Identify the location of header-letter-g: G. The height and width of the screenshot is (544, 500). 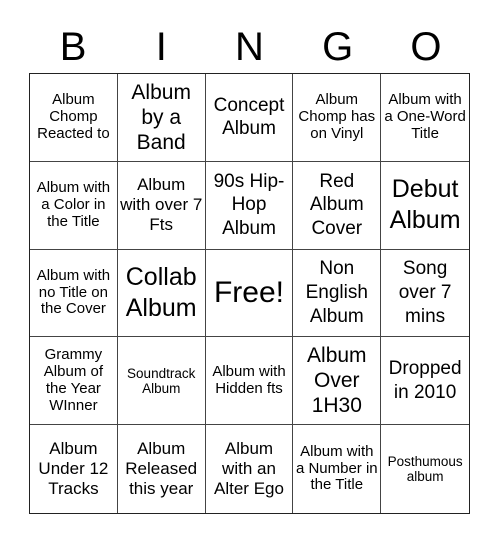
(338, 47).